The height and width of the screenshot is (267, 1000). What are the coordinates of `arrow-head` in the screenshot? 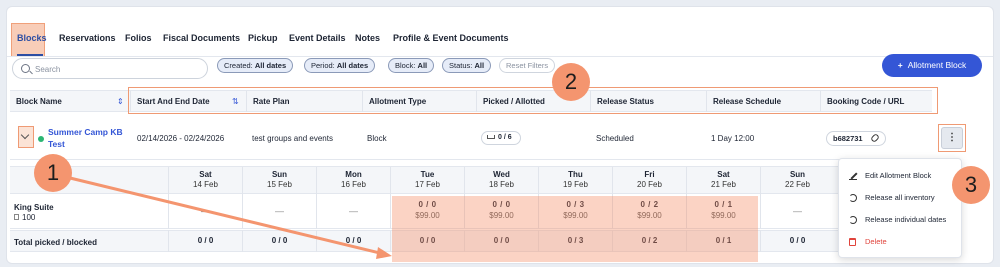 It's located at (384, 253).